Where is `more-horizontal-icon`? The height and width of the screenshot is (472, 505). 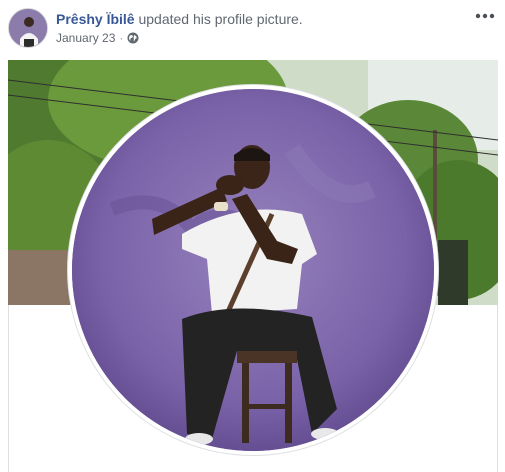 more-horizontal-icon is located at coordinates (485, 16).